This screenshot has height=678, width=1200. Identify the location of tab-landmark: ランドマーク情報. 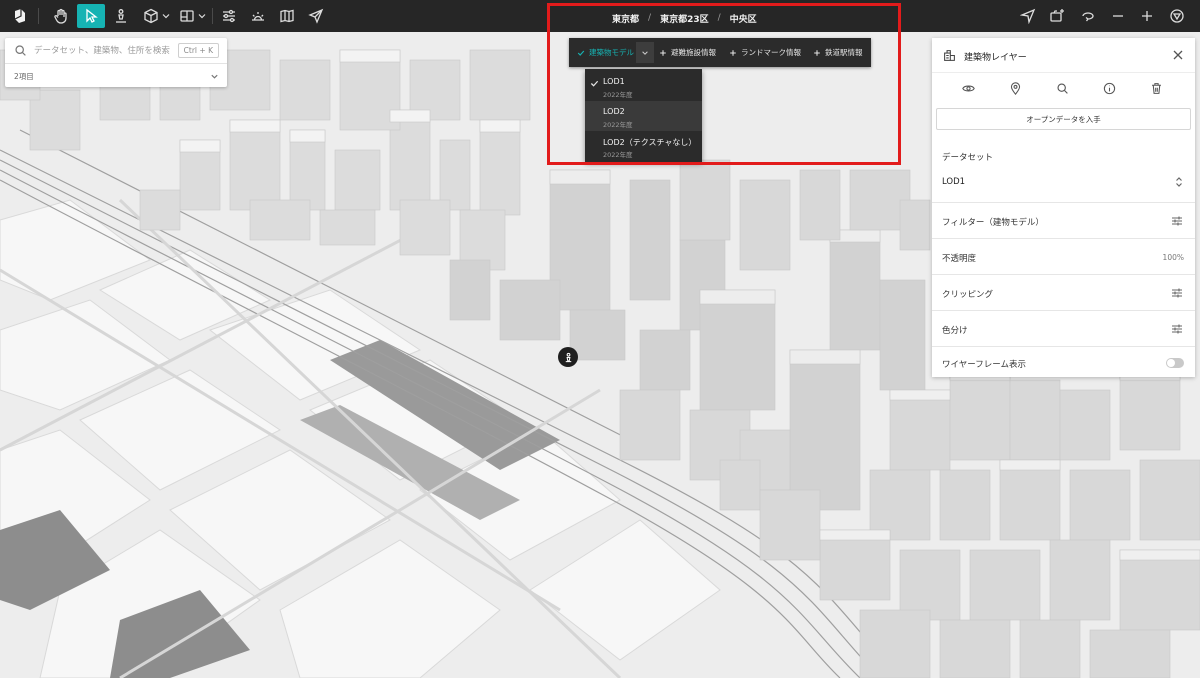
(765, 52).